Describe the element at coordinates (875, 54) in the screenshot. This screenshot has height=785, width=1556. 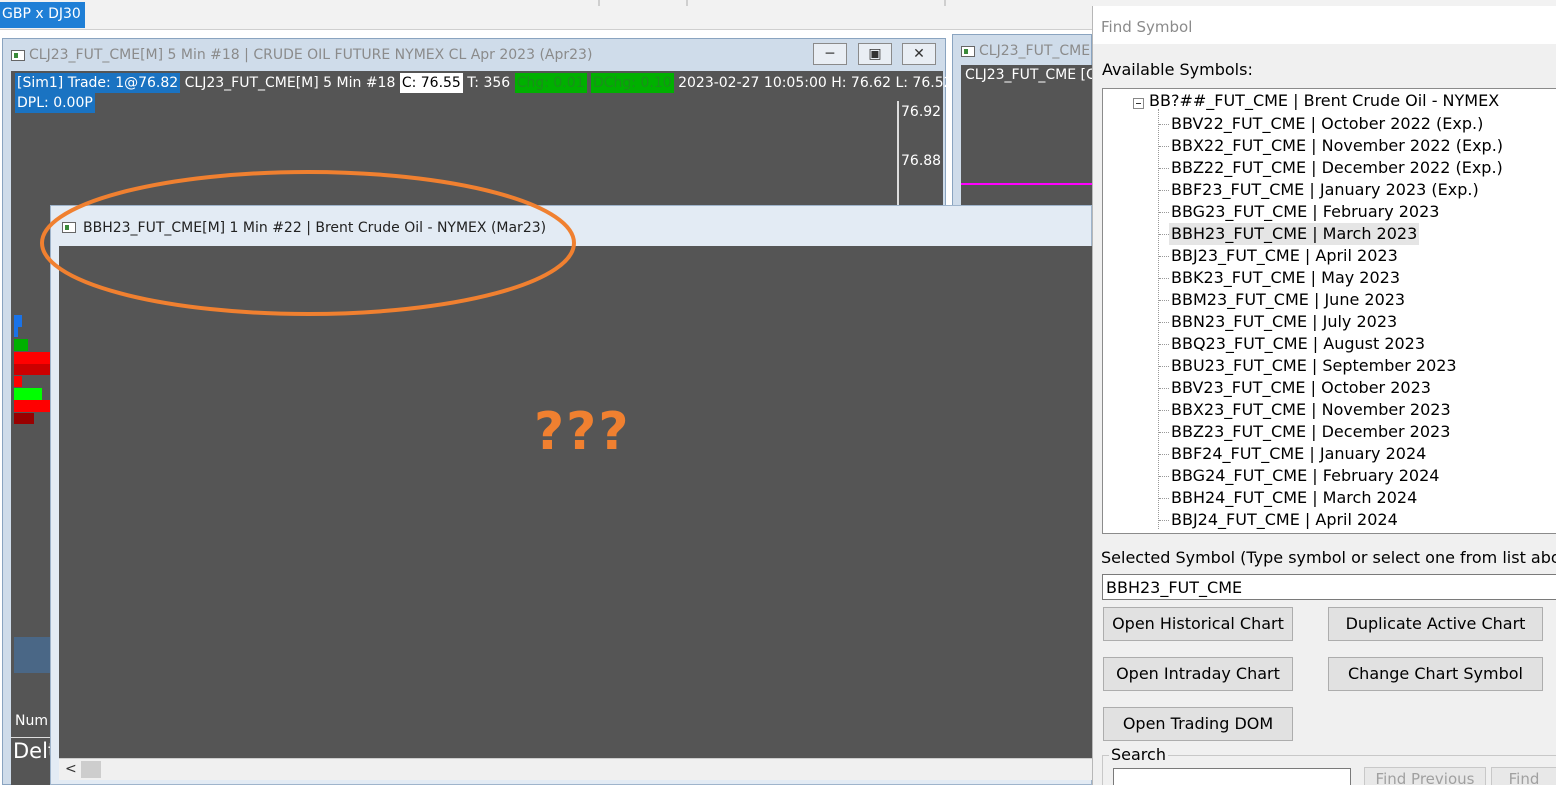
I see `maximize-button: ▣` at that location.